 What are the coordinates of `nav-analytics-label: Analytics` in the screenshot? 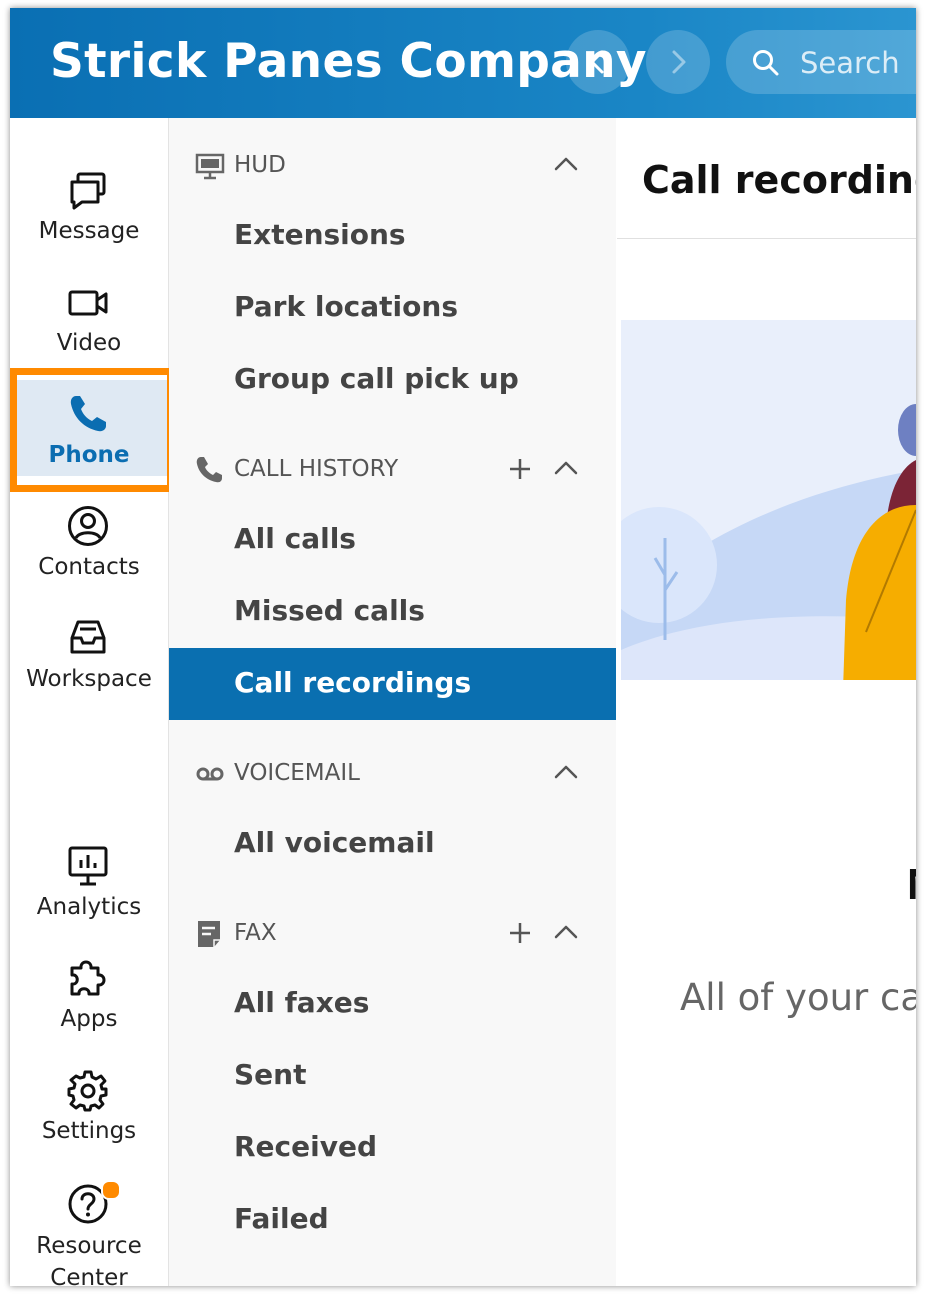 It's located at (89, 907).